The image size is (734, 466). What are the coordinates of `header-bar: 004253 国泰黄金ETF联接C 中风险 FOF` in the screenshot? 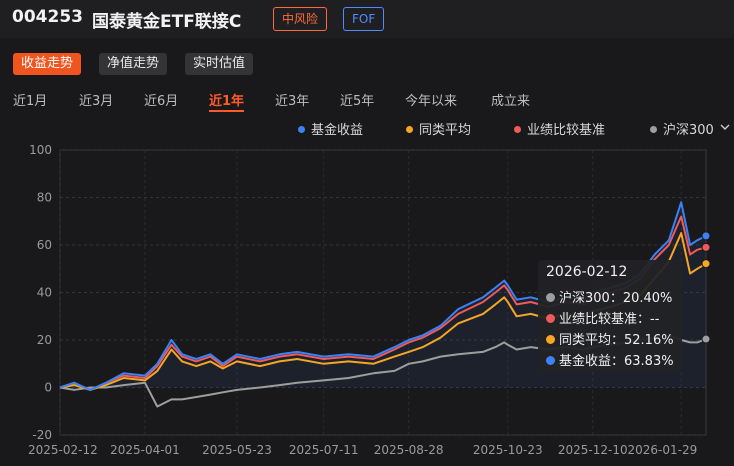 It's located at (367, 19).